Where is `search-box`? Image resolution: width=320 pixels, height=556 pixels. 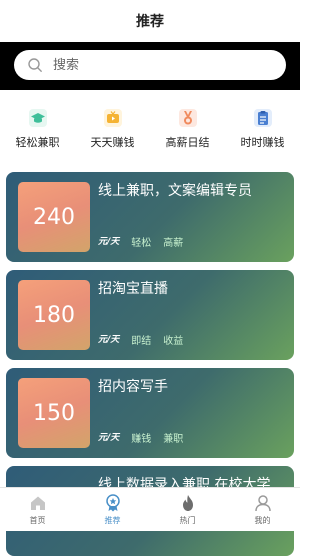 search-box is located at coordinates (150, 65).